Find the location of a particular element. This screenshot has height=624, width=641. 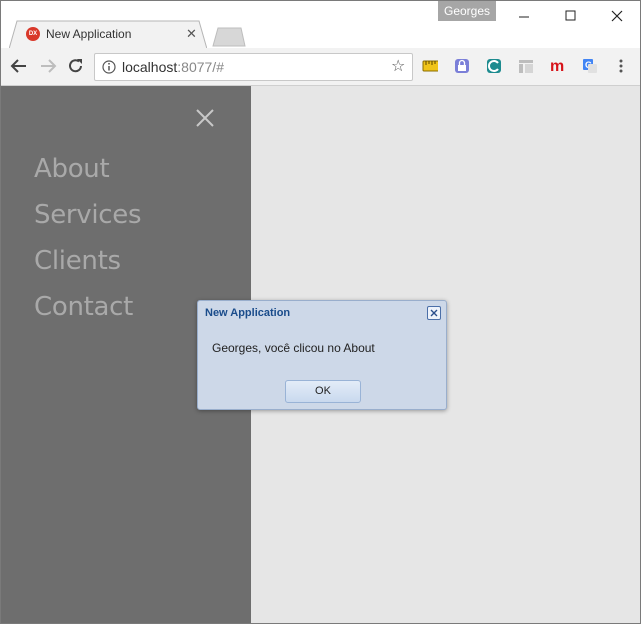

tab-title: New Application is located at coordinates (89, 34).